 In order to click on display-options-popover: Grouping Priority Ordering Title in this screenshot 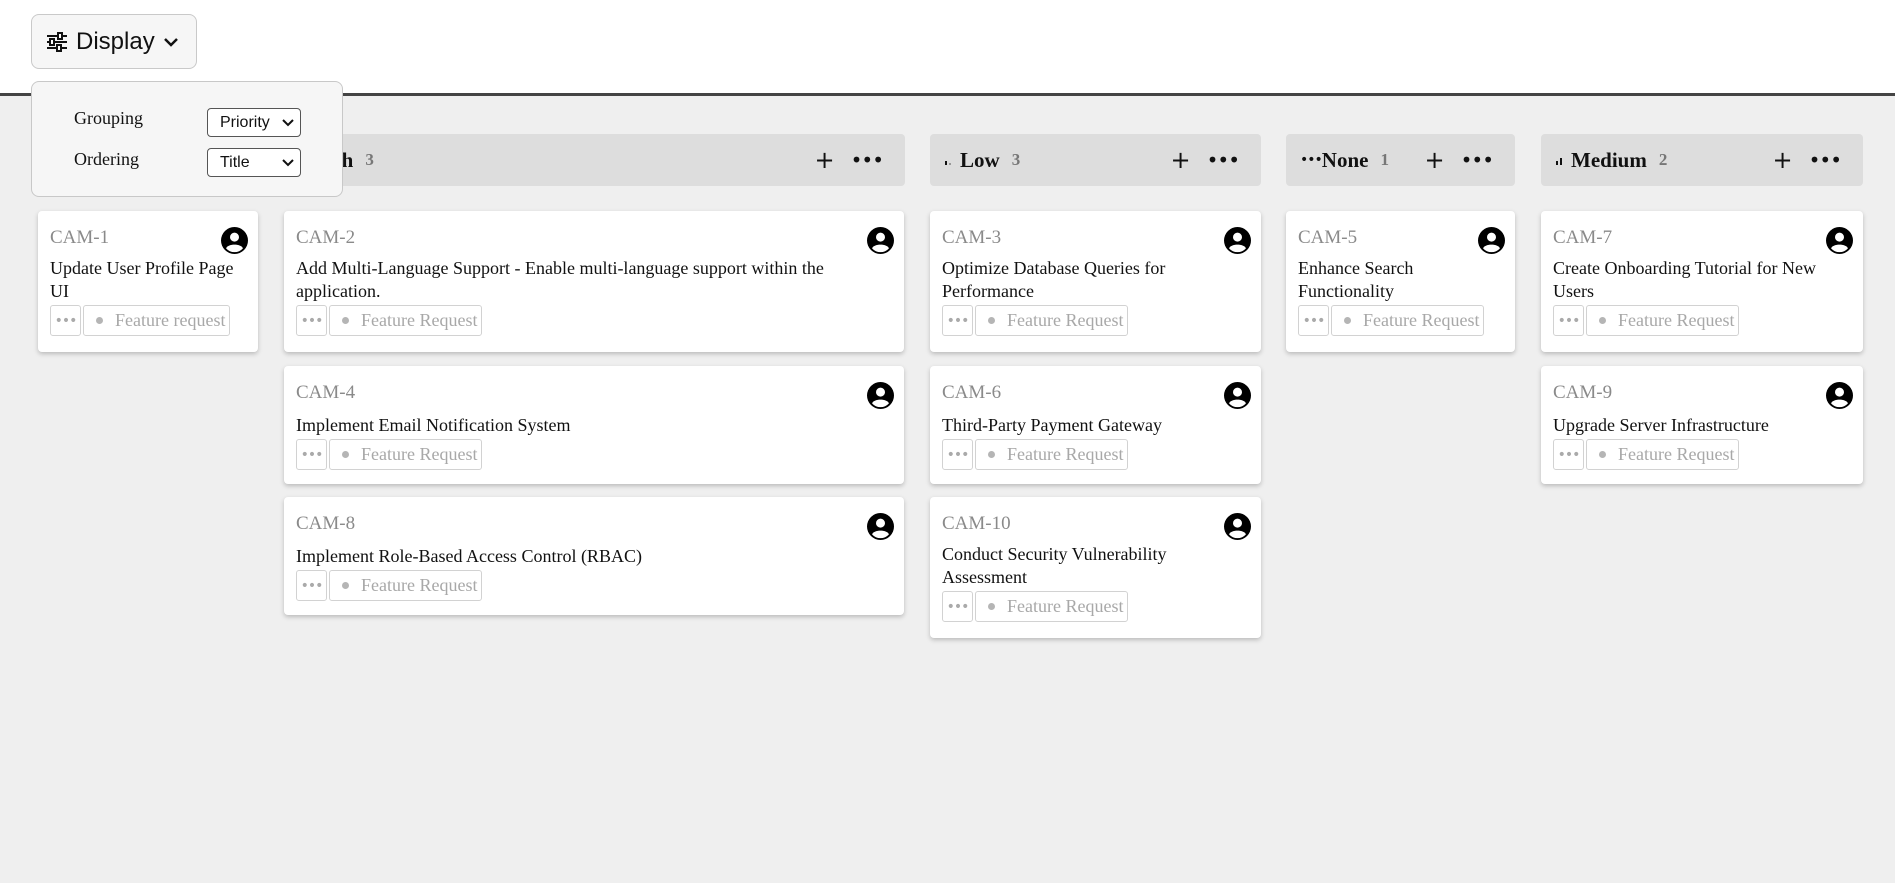, I will do `click(187, 139)`.